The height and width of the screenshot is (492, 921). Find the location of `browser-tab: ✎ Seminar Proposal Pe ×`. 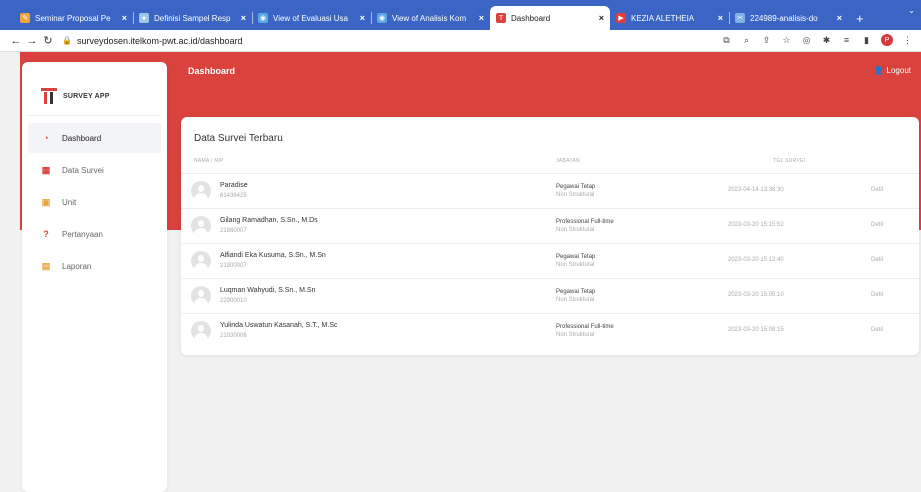

browser-tab: ✎ Seminar Proposal Pe × is located at coordinates (73, 18).